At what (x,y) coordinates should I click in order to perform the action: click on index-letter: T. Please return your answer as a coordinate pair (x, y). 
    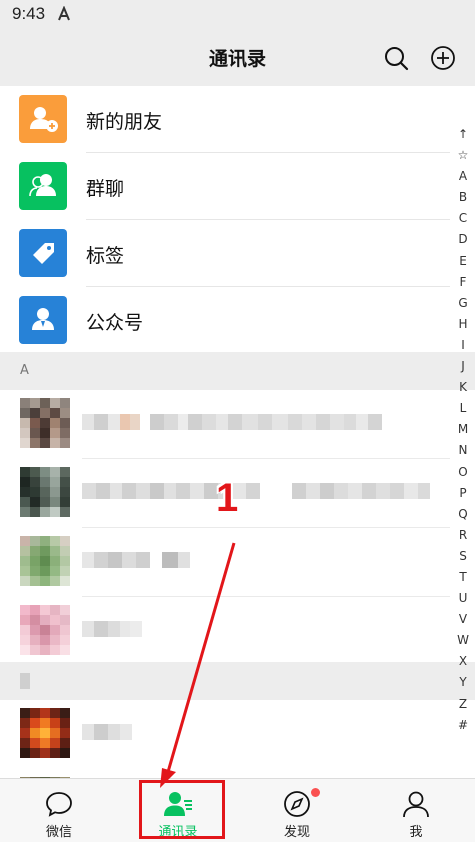
    Looking at the image, I should click on (463, 577).